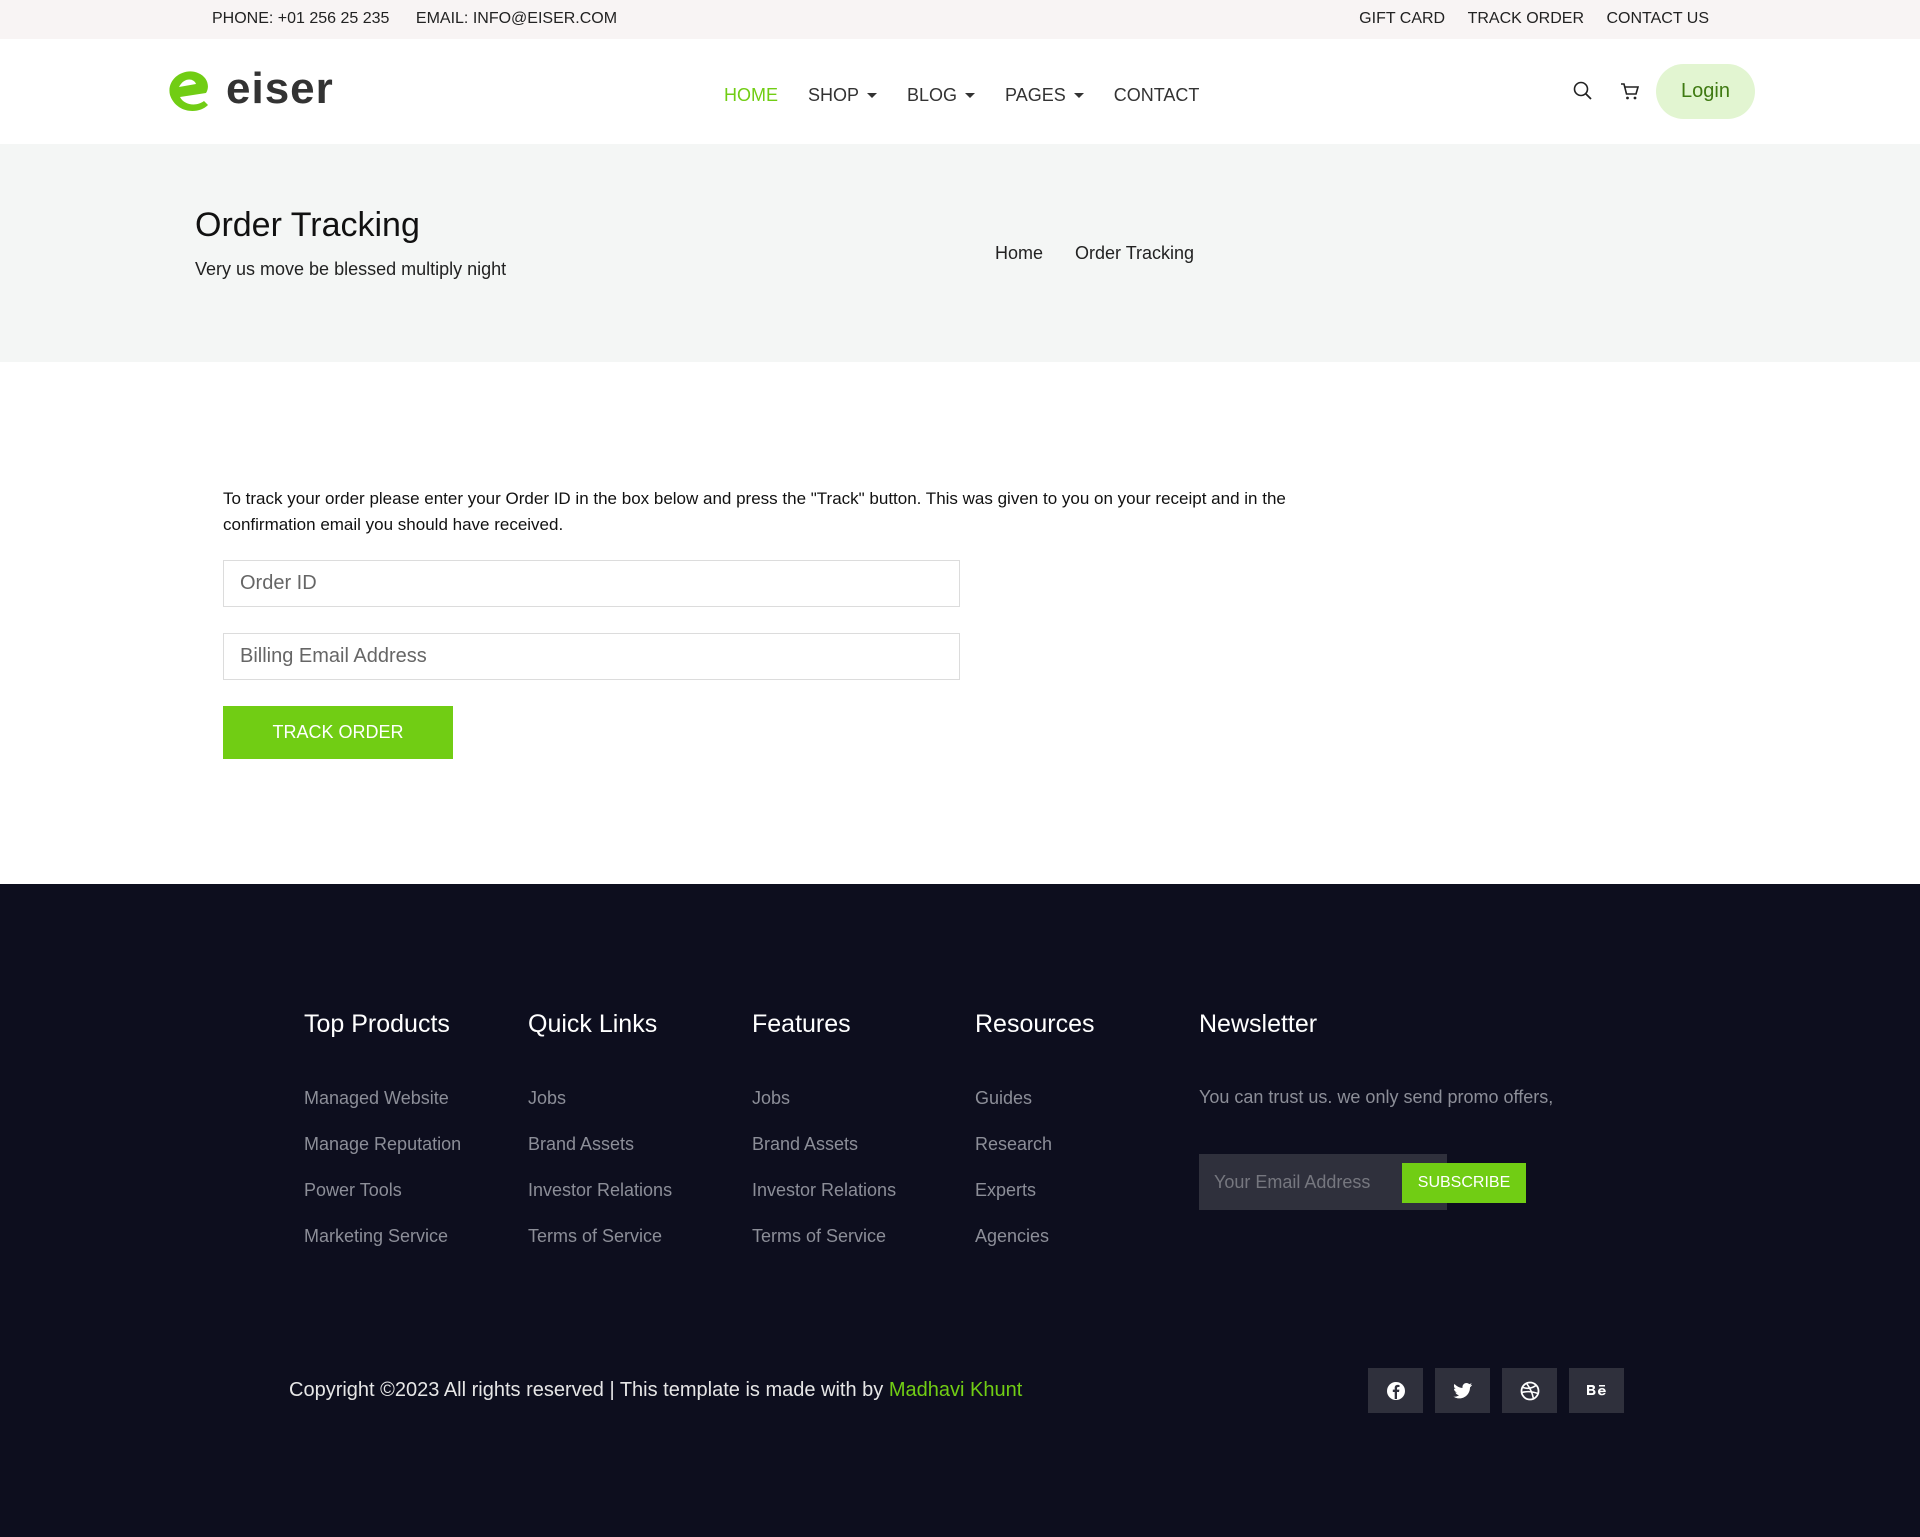 The image size is (1920, 1537). What do you see at coordinates (382, 1190) in the screenshot?
I see `footer-link: Power Tools` at bounding box center [382, 1190].